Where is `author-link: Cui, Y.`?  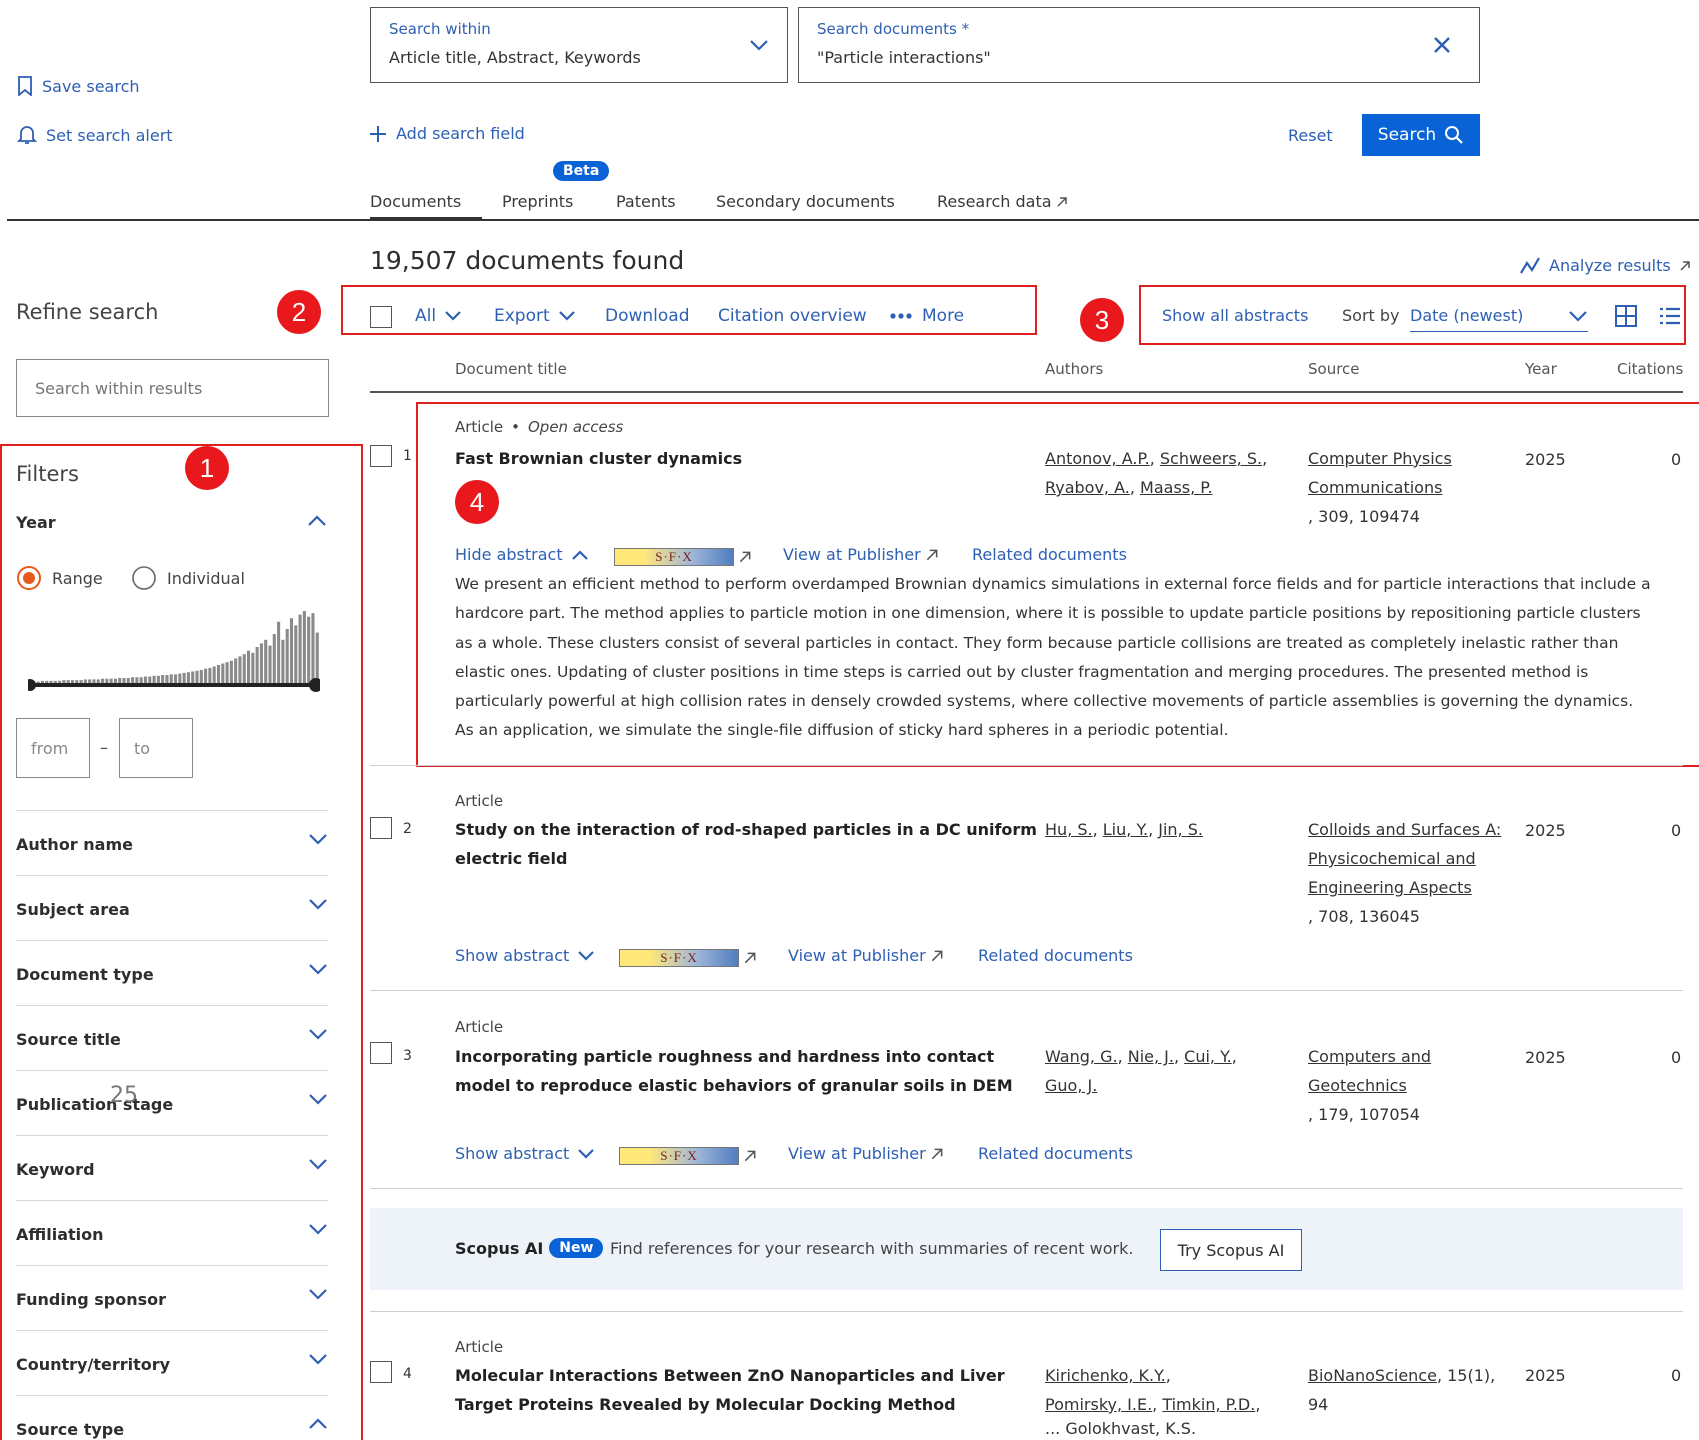
author-link: Cui, Y. is located at coordinates (1208, 1056).